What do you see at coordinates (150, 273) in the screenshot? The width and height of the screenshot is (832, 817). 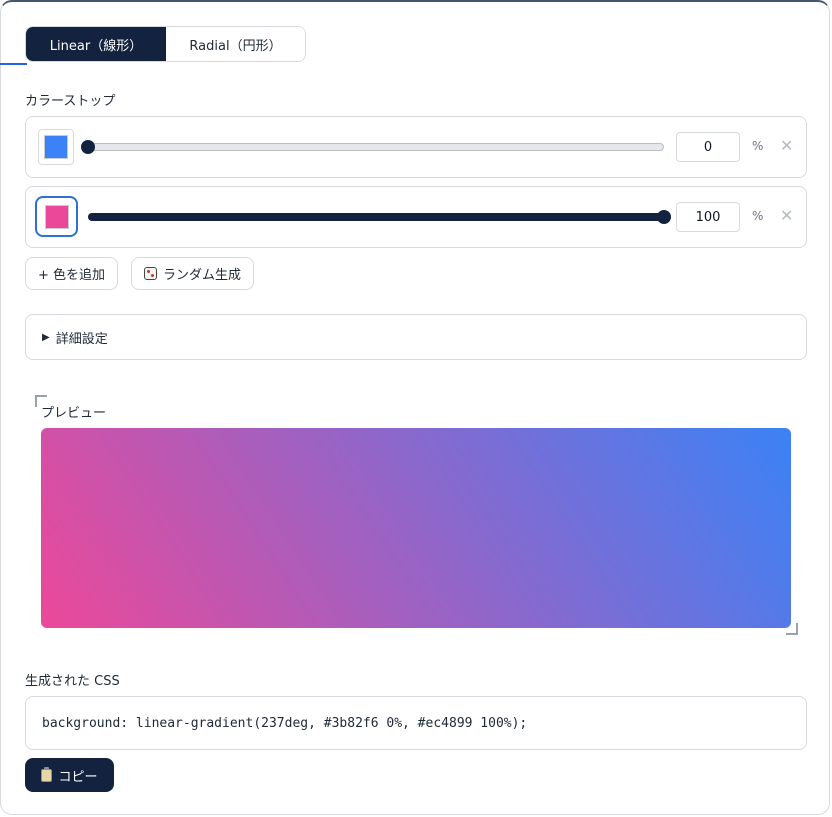 I see `dice-icon` at bounding box center [150, 273].